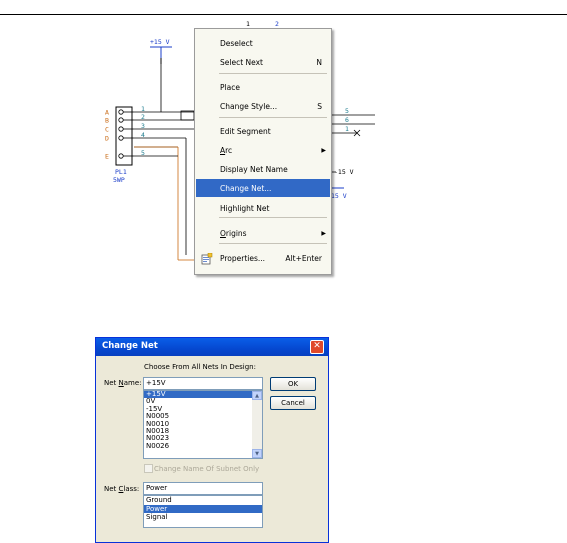 This screenshot has height=543, width=567. What do you see at coordinates (233, 233) in the screenshot?
I see `menu-item-label: Origins` at bounding box center [233, 233].